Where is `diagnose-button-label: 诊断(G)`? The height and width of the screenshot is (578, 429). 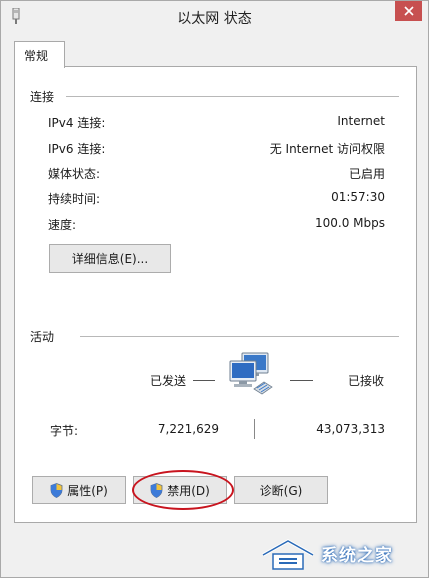 diagnose-button-label: 诊断(G) is located at coordinates (281, 490).